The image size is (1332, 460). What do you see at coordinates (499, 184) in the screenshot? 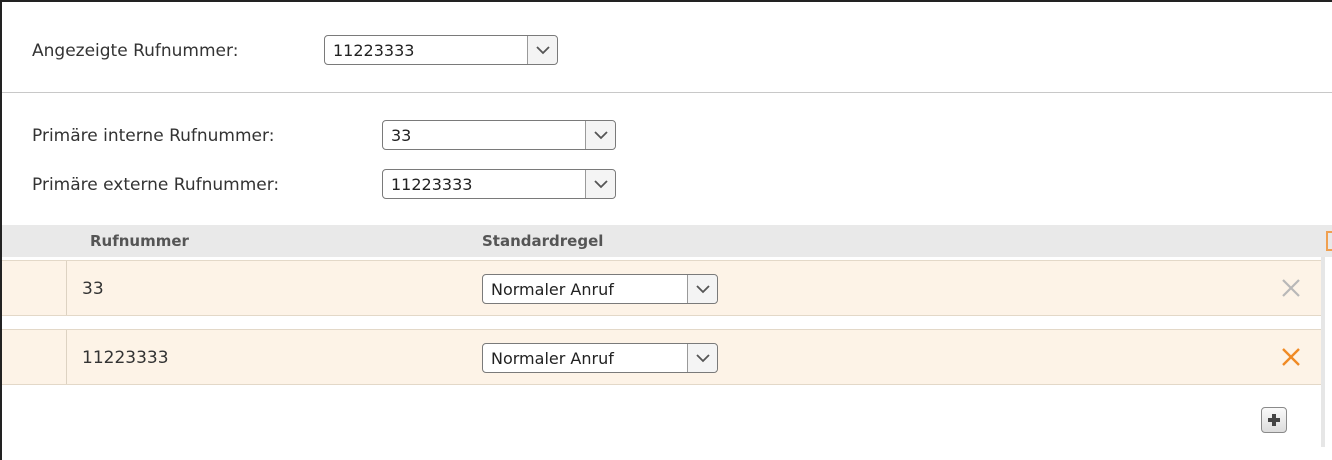
I see `primary-external-select: 11223333` at bounding box center [499, 184].